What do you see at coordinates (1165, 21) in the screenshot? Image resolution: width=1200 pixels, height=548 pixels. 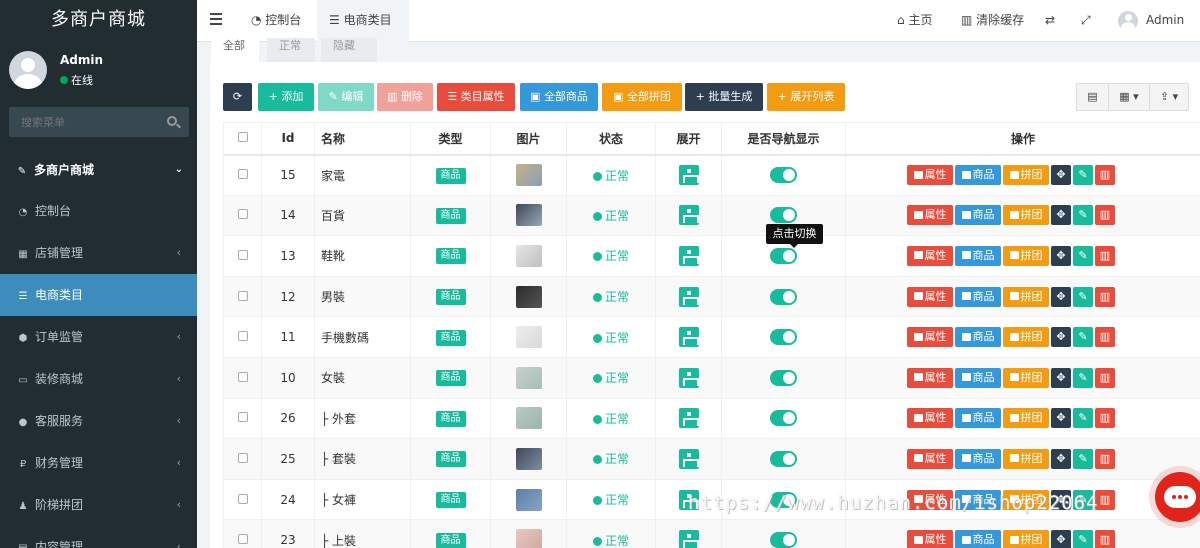 I see `user-menu: Admin` at bounding box center [1165, 21].